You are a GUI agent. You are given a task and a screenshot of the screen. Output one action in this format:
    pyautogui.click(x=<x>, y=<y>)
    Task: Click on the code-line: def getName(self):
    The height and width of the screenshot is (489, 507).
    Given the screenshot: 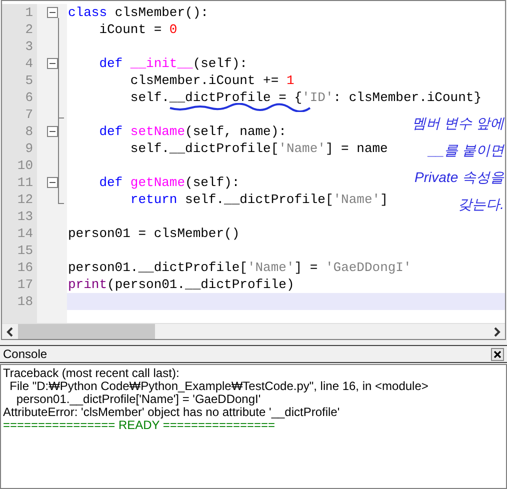 What is the action you would take?
    pyautogui.click(x=169, y=182)
    